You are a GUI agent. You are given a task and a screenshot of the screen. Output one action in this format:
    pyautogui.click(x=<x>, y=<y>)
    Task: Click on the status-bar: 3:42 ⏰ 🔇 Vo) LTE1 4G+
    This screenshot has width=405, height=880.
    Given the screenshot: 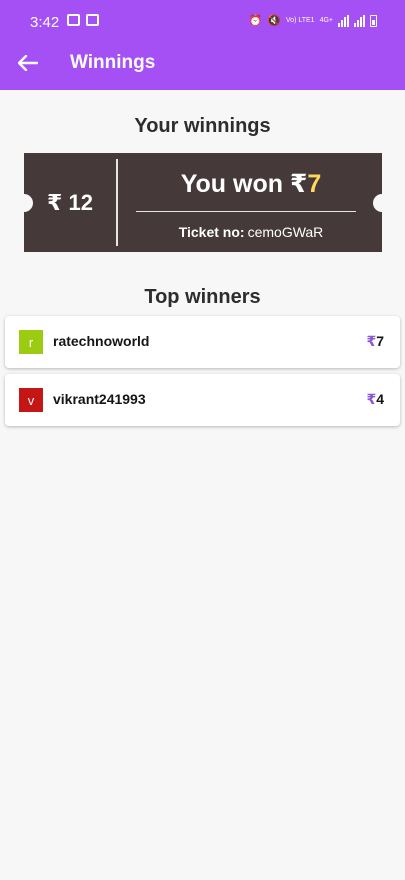 What is the action you would take?
    pyautogui.click(x=202, y=20)
    